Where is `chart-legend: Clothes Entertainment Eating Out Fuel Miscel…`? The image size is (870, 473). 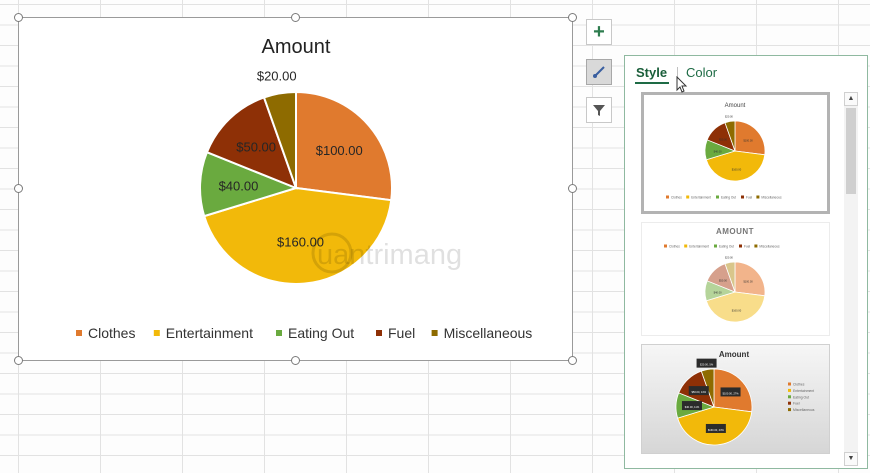 chart-legend: Clothes Entertainment Eating Out Fuel Miscel… is located at coordinates (304, 333).